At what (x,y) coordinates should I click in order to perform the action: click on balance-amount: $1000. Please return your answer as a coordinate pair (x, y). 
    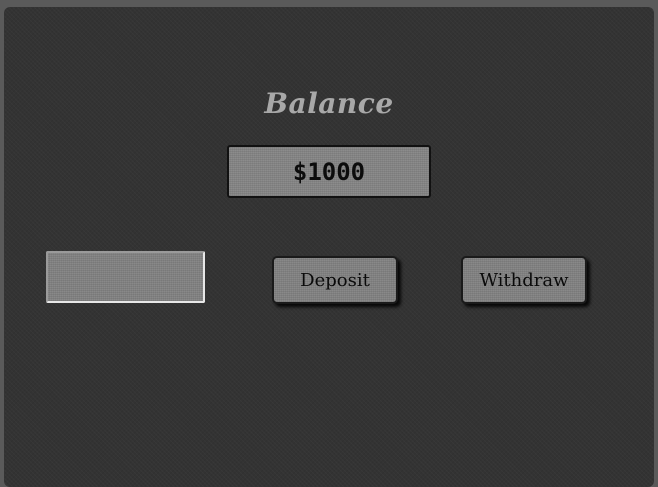
    Looking at the image, I should click on (329, 171).